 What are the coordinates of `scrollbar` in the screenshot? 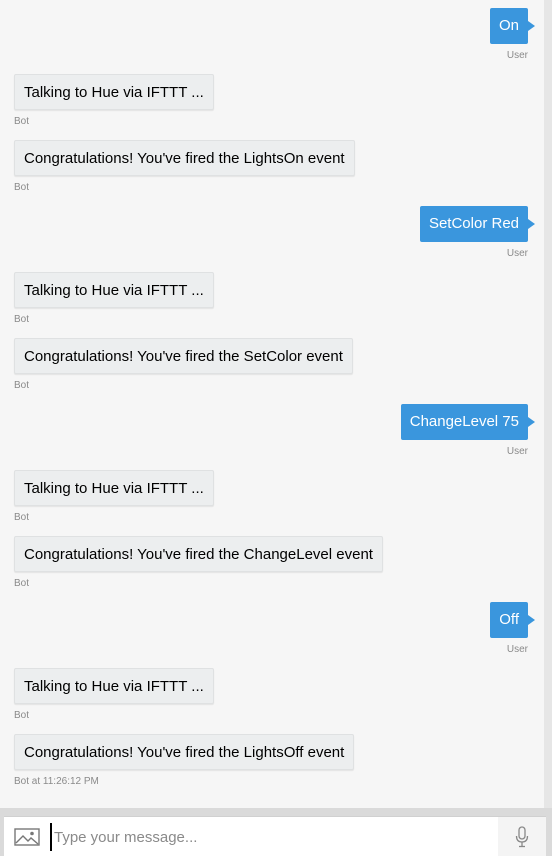 It's located at (548, 404).